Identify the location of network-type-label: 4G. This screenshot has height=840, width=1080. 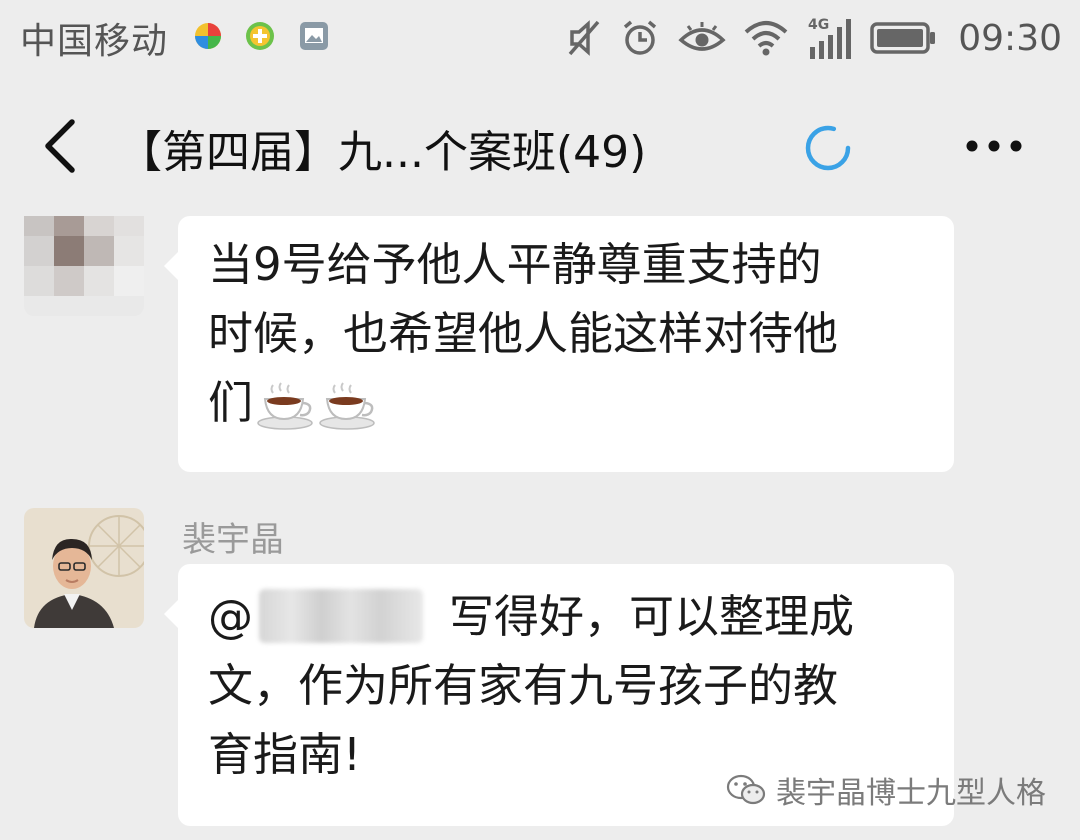
(818, 25).